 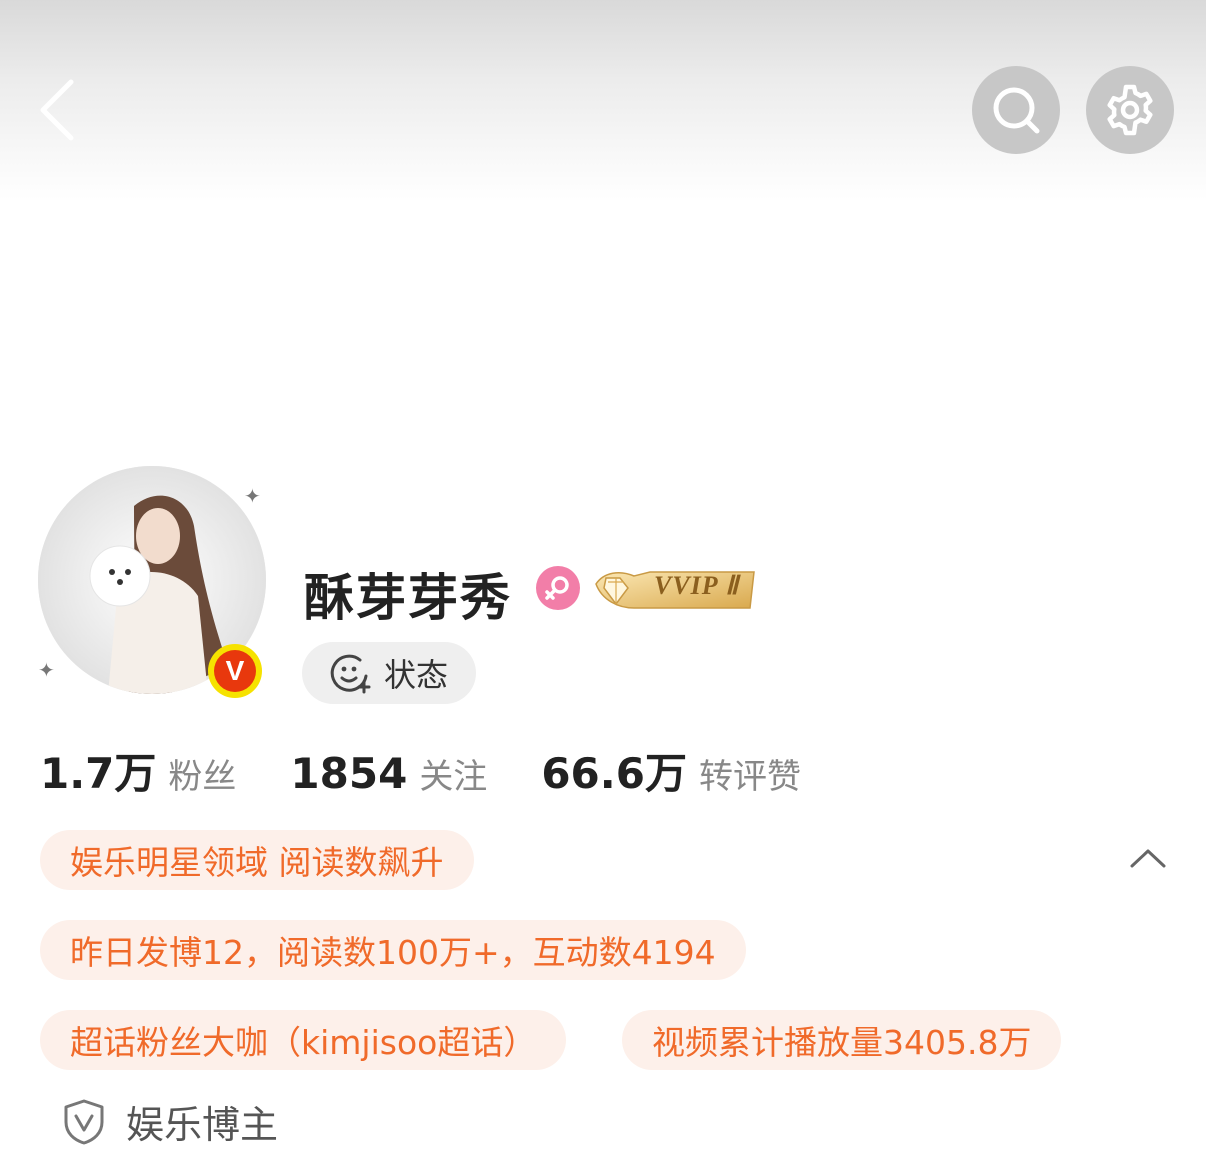 What do you see at coordinates (202, 1125) in the screenshot?
I see `role-label: 娱乐博主` at bounding box center [202, 1125].